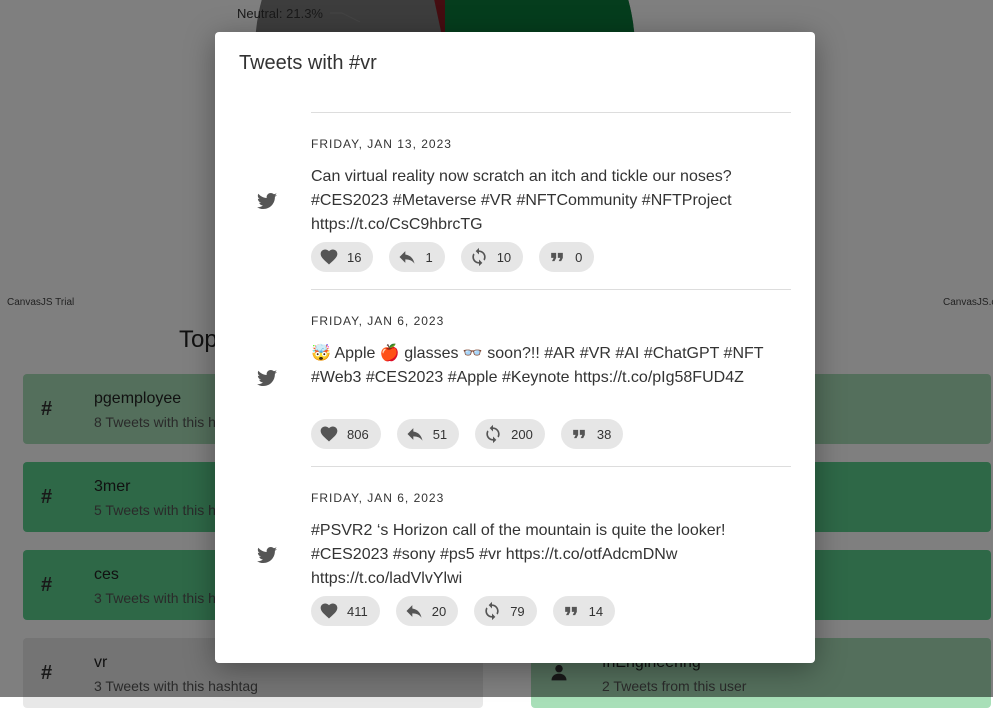 This screenshot has width=993, height=708. Describe the element at coordinates (417, 257) in the screenshot. I see `reply-button: 1` at that location.